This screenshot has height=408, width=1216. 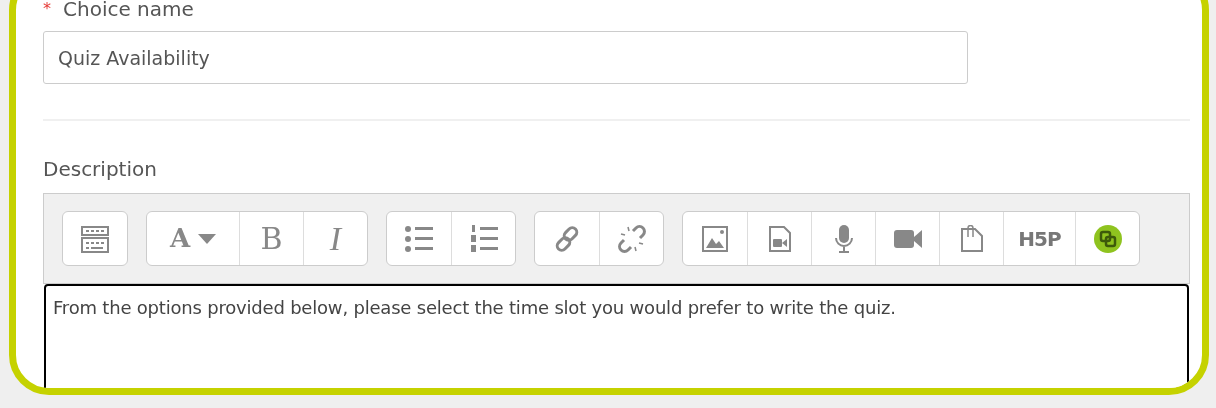 What do you see at coordinates (505, 57) in the screenshot?
I see `input-field: Quiz Availability` at bounding box center [505, 57].